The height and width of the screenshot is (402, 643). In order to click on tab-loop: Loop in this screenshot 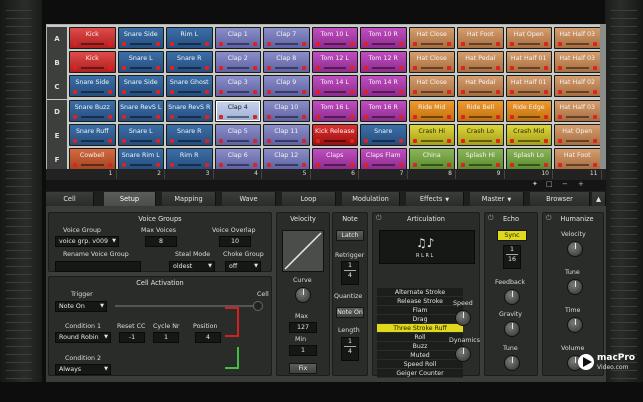, I will do `click(309, 199)`.